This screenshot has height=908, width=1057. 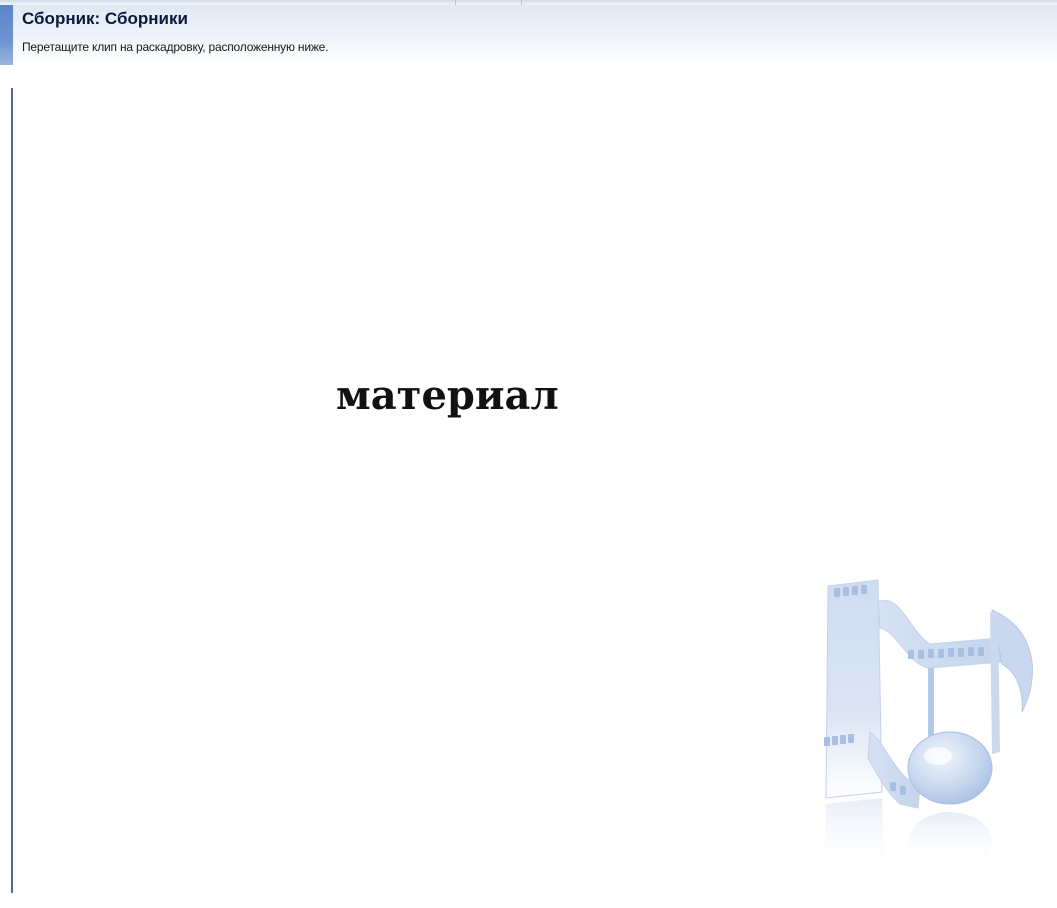 I want to click on header-accent-bar, so click(x=6, y=35).